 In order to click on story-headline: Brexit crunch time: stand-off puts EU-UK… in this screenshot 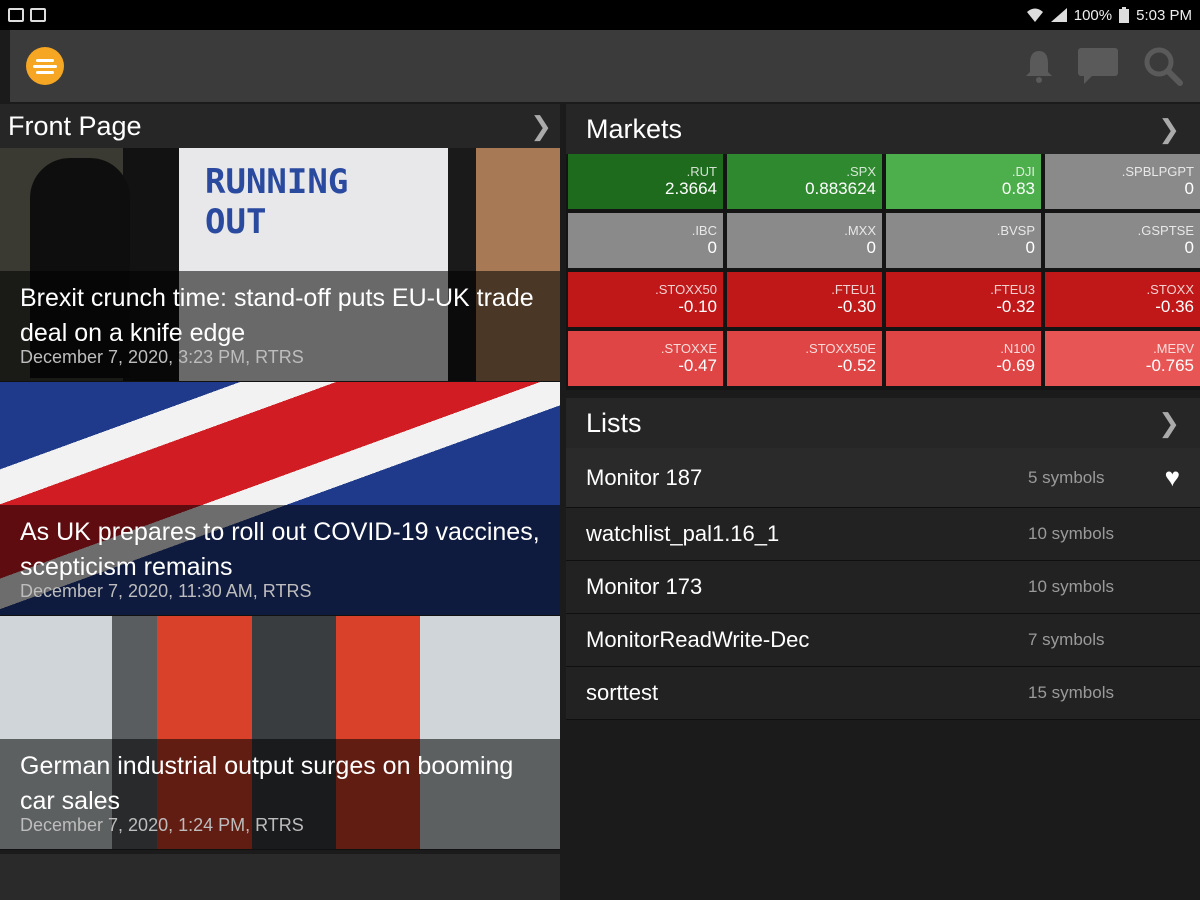, I will do `click(280, 316)`.